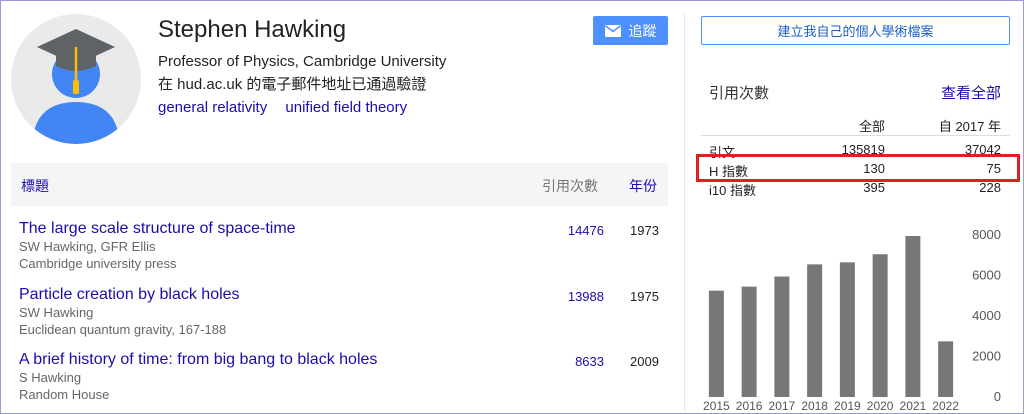 This screenshot has height=414, width=1024. Describe the element at coordinates (749, 405) in the screenshot. I see `x-tick-label: 2016` at that location.